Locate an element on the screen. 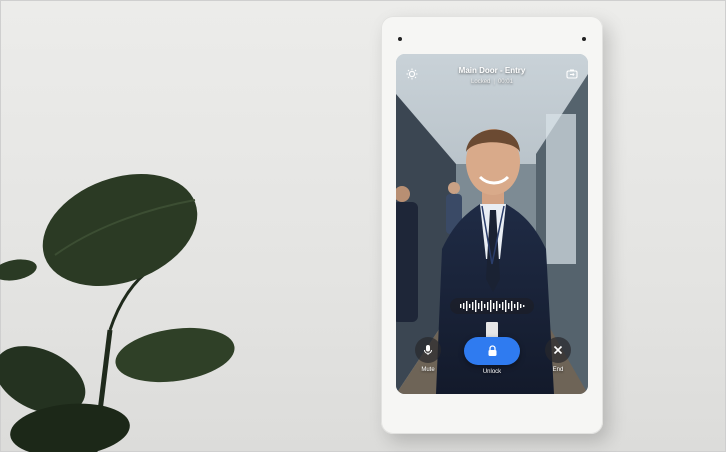 The width and height of the screenshot is (726, 452). mute-button is located at coordinates (428, 350).